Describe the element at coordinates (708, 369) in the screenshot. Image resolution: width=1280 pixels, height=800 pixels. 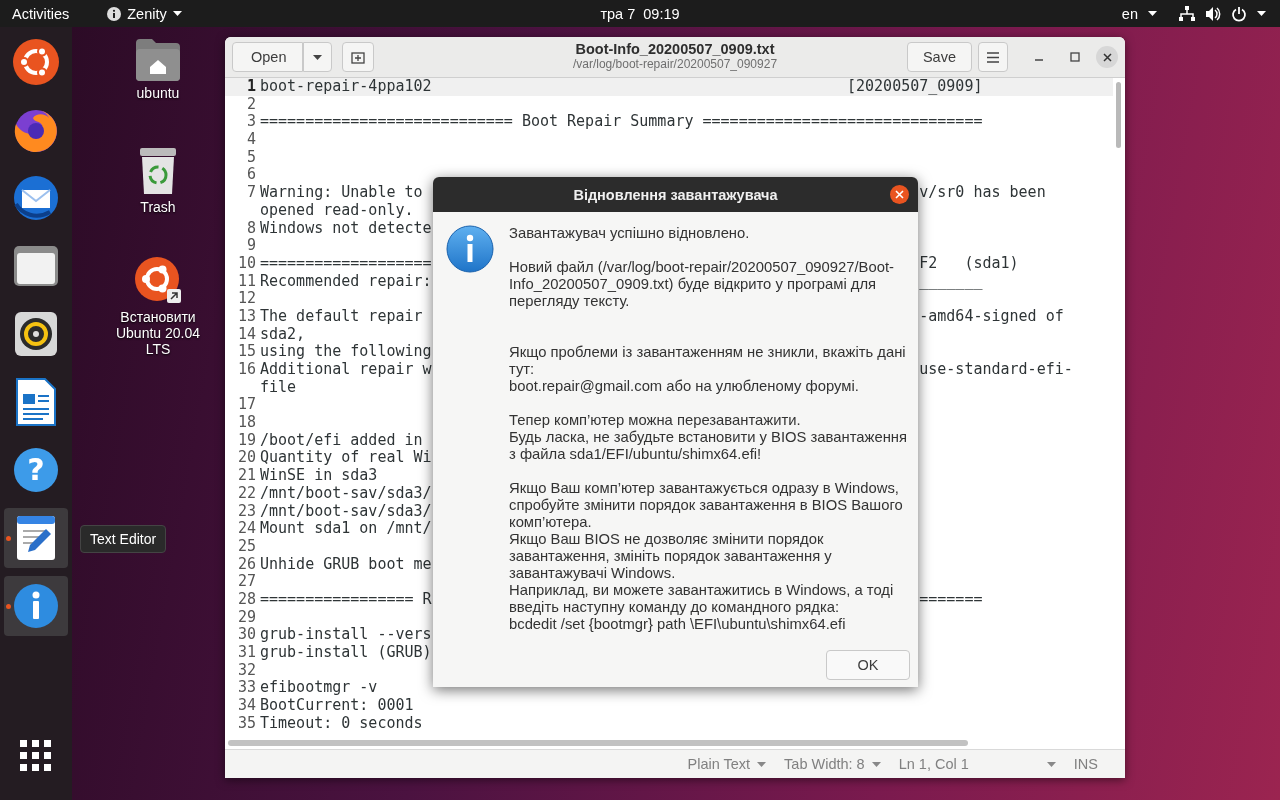
I see `dialog-text: Якщо проблеми із завантаженням не зникли, вкажіть дані тут: boot.repair@gmail.com або на улюбленому форумі.` at that location.